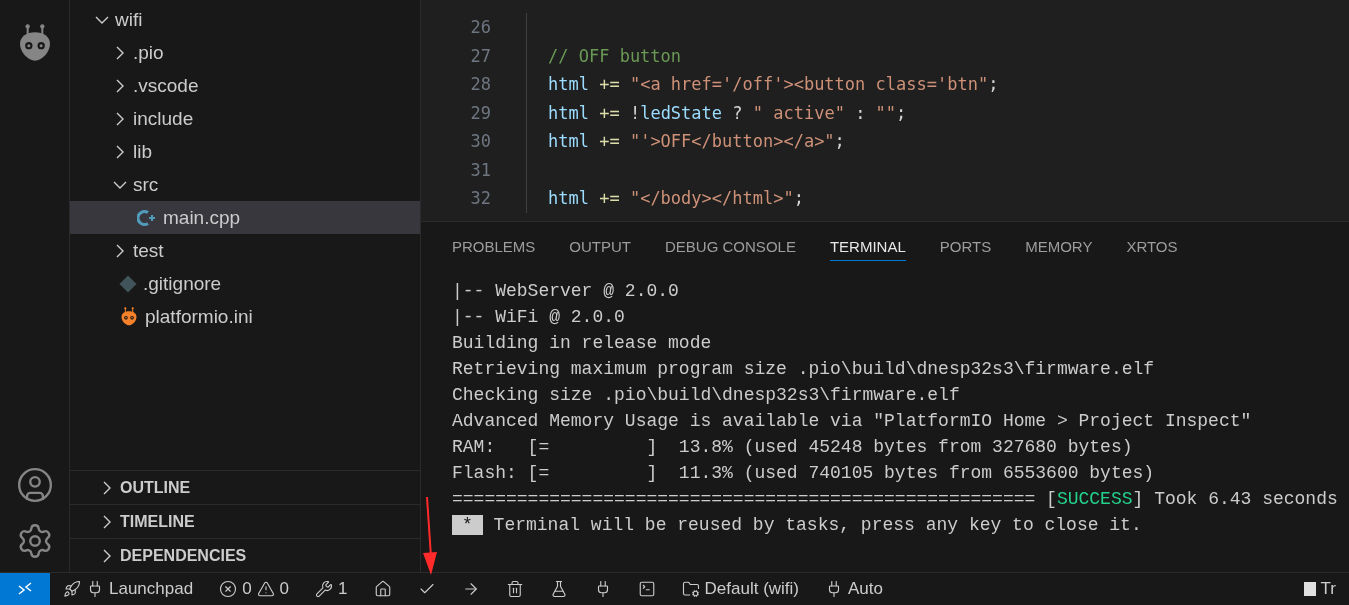 This screenshot has width=1349, height=605. Describe the element at coordinates (245, 217) in the screenshot. I see `tree-item: main.cpp` at that location.